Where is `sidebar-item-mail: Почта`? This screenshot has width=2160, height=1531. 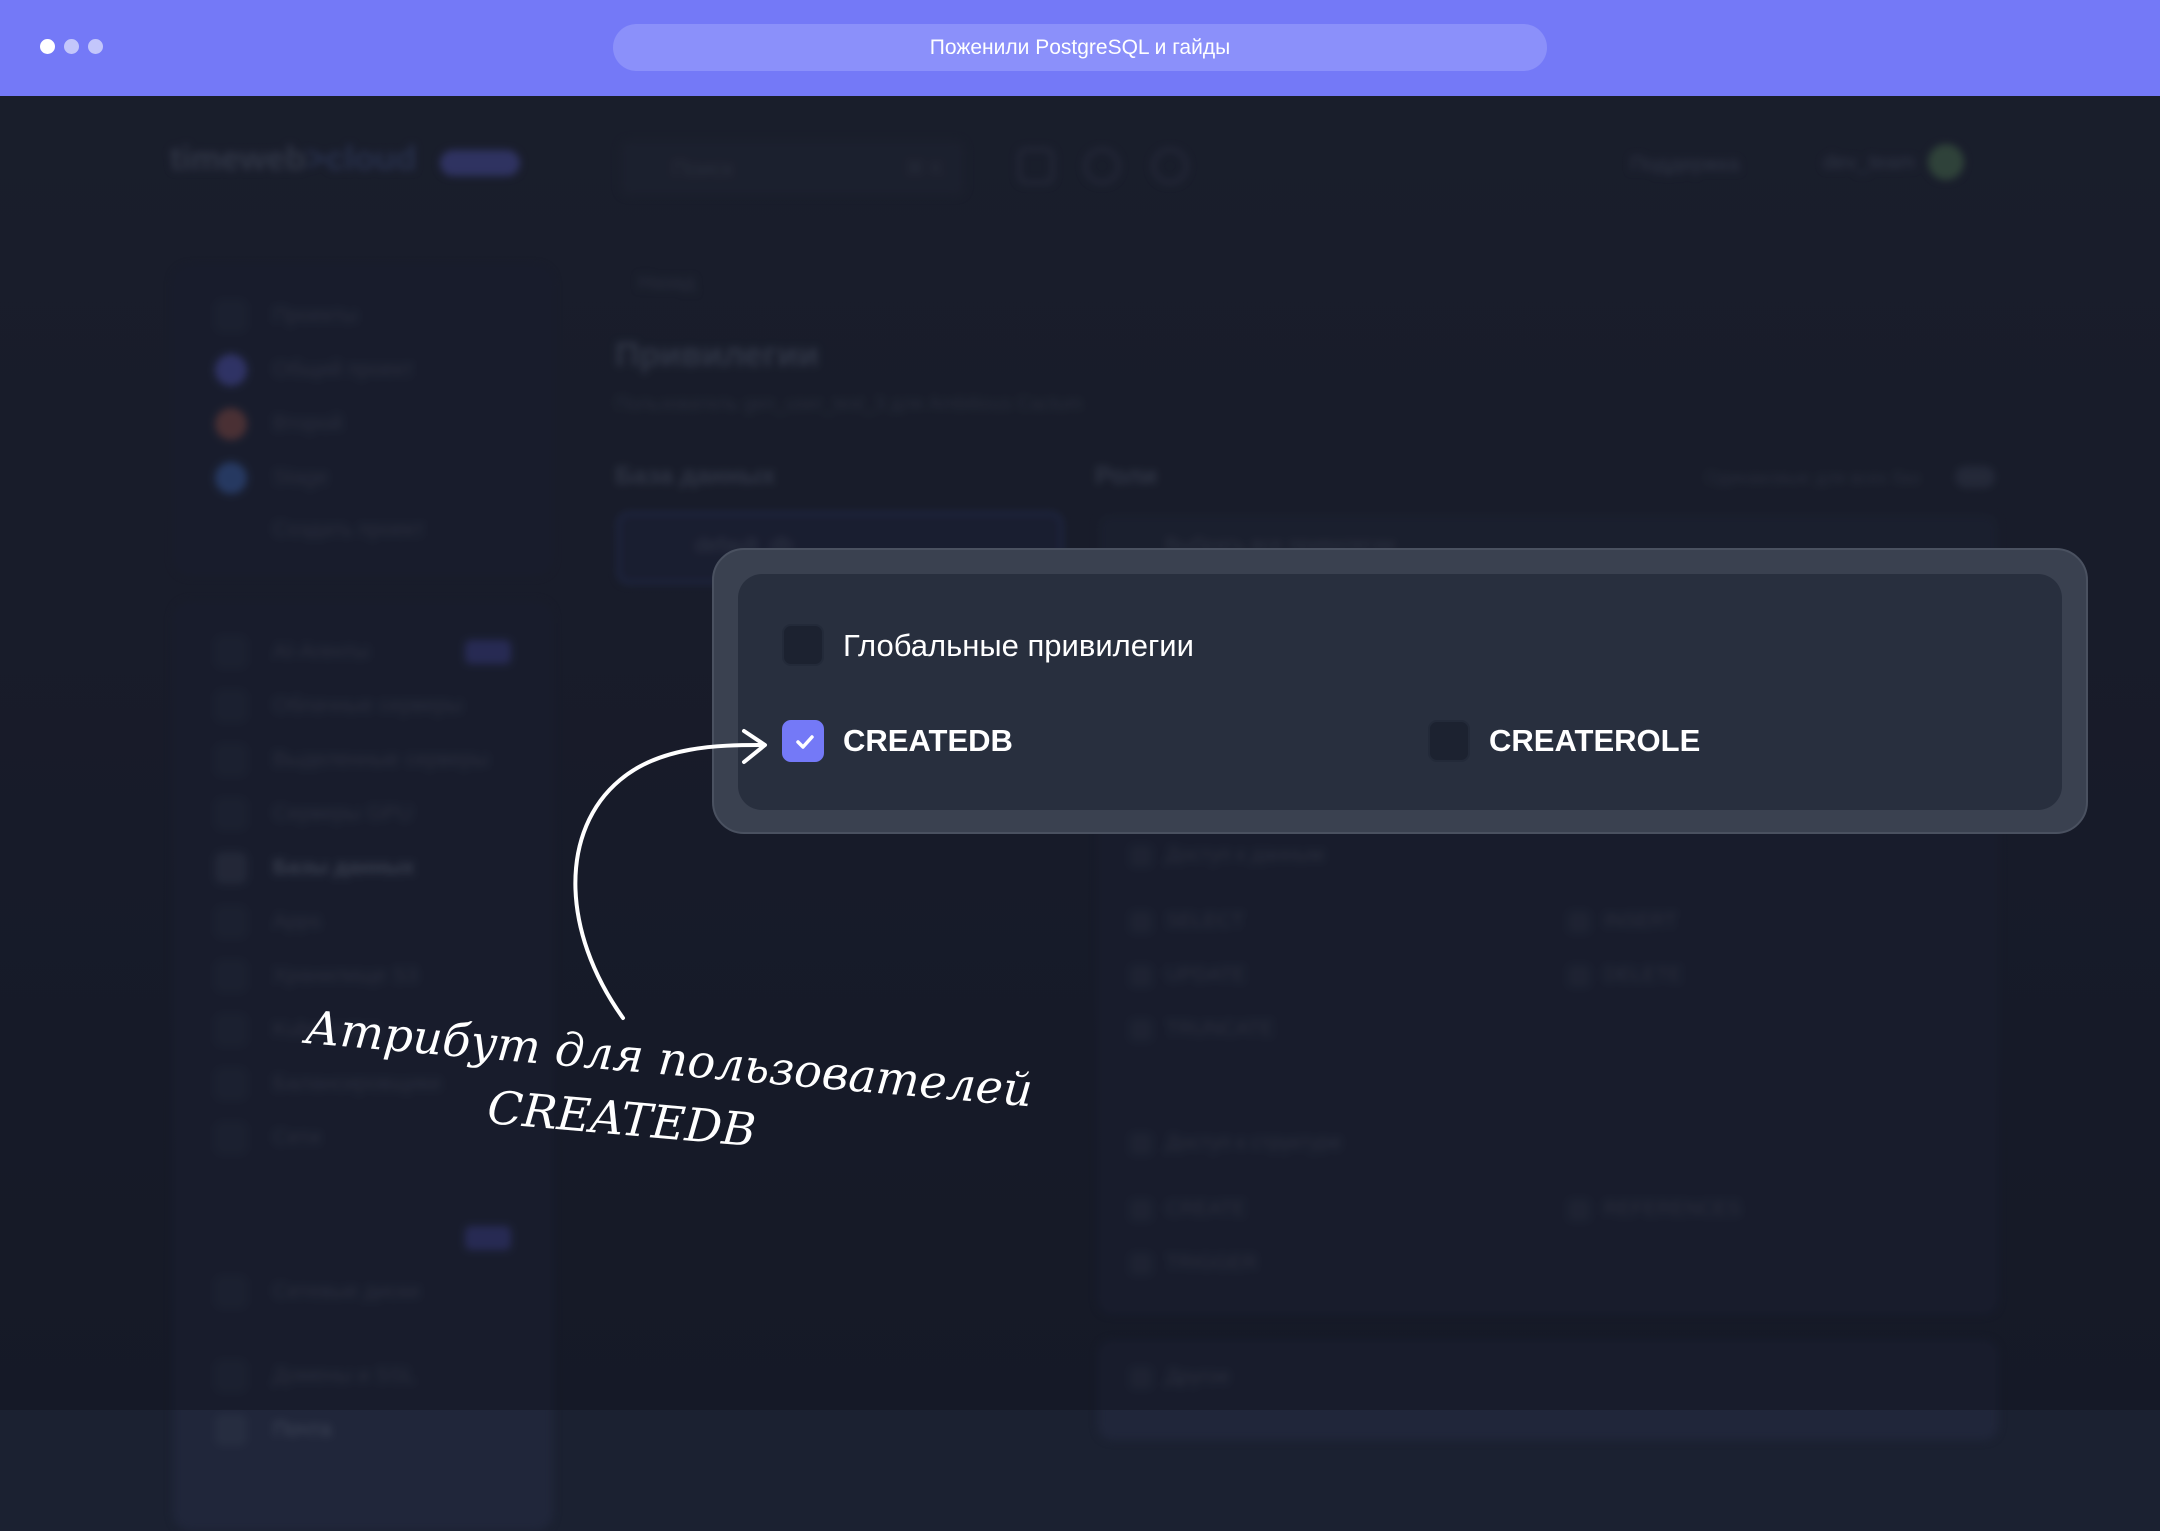
sidebar-item-mail: Почта is located at coordinates (302, 1430).